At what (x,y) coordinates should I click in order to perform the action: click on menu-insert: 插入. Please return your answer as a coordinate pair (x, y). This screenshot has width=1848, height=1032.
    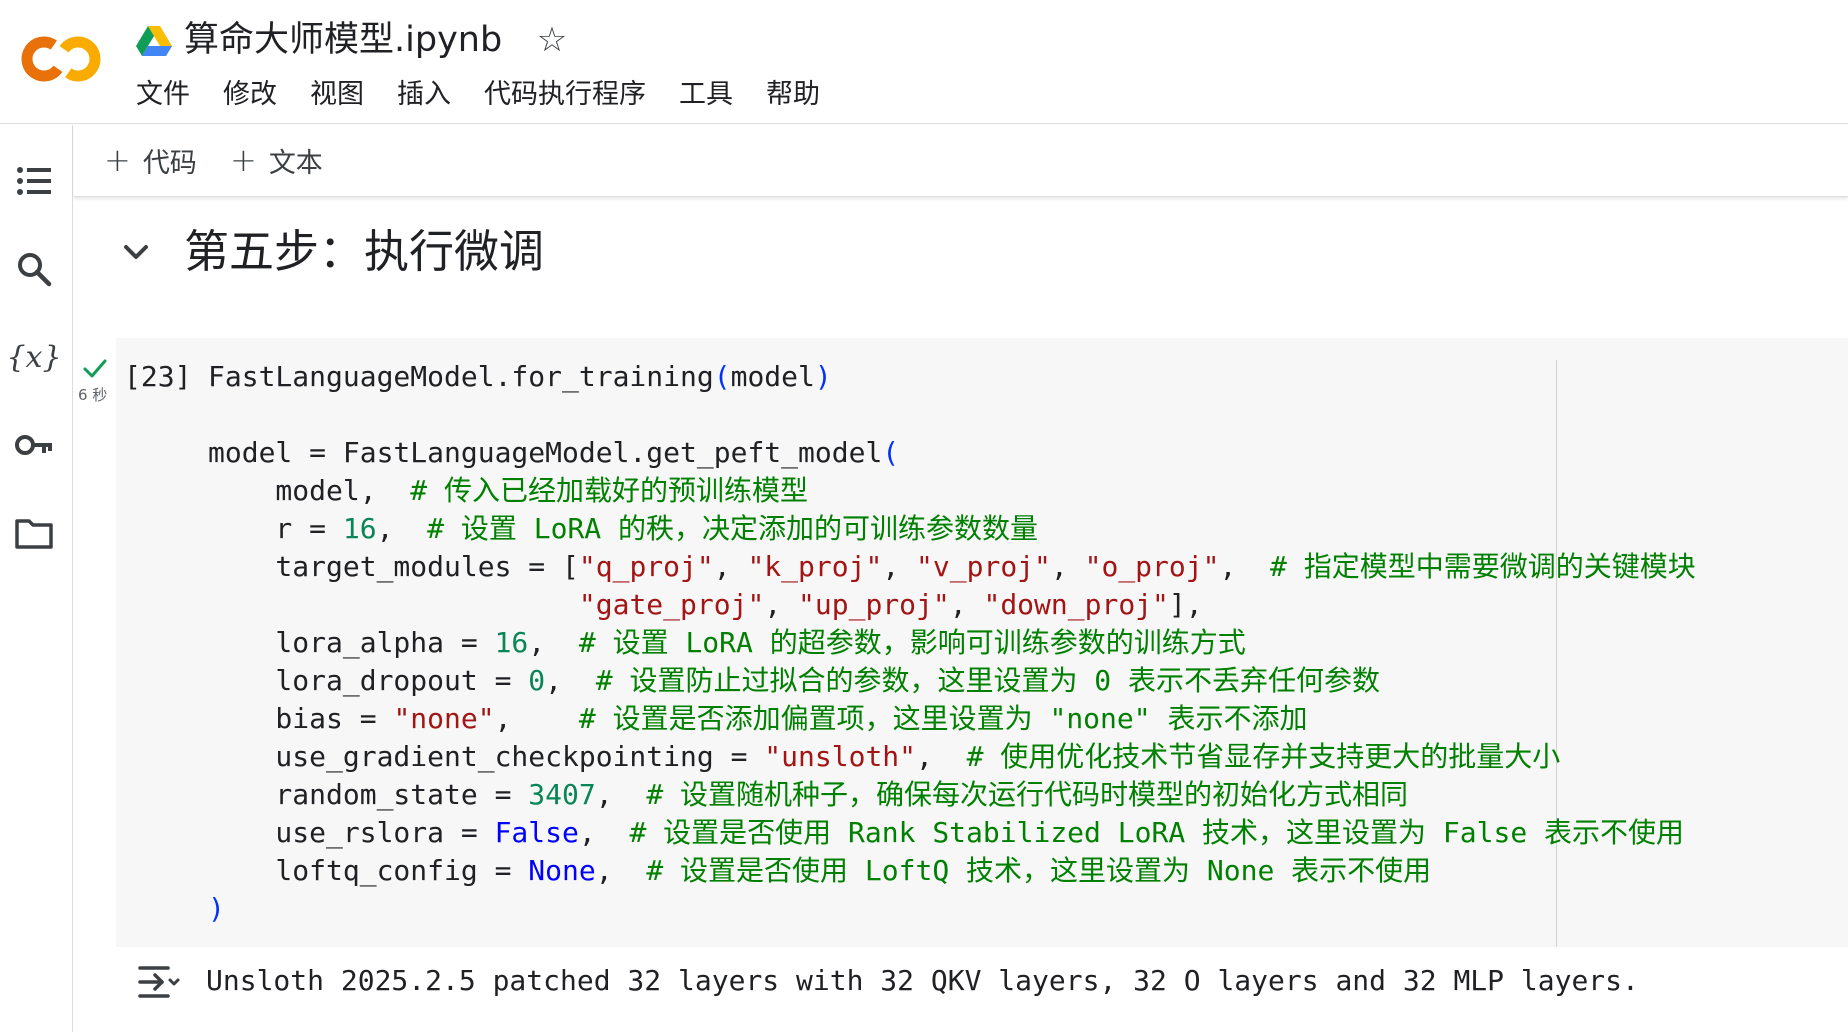
    Looking at the image, I should click on (424, 95).